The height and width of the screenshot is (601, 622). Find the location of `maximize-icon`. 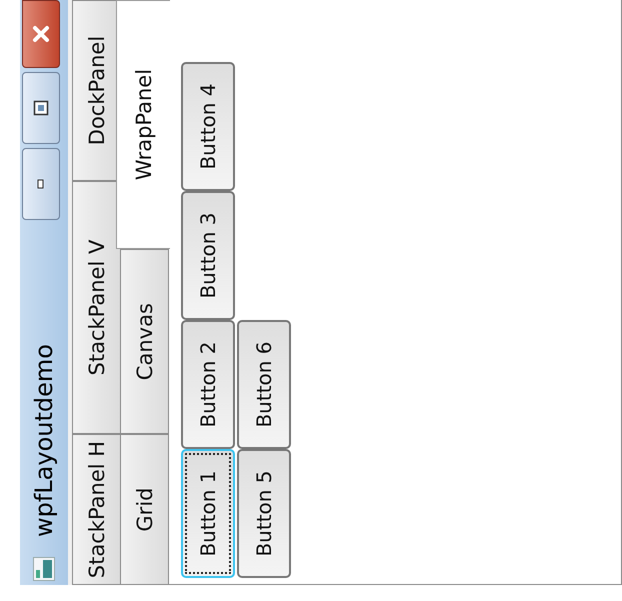

maximize-icon is located at coordinates (41, 108).